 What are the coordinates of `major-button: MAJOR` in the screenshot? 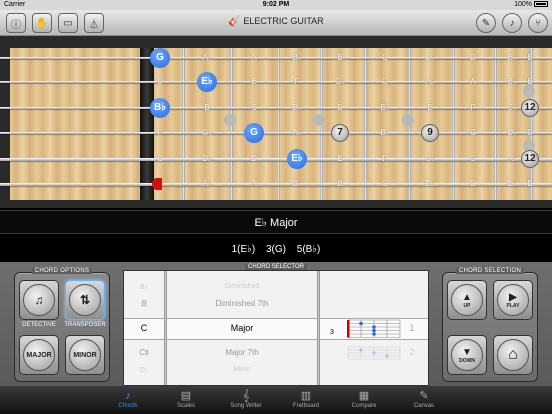 It's located at (39, 355).